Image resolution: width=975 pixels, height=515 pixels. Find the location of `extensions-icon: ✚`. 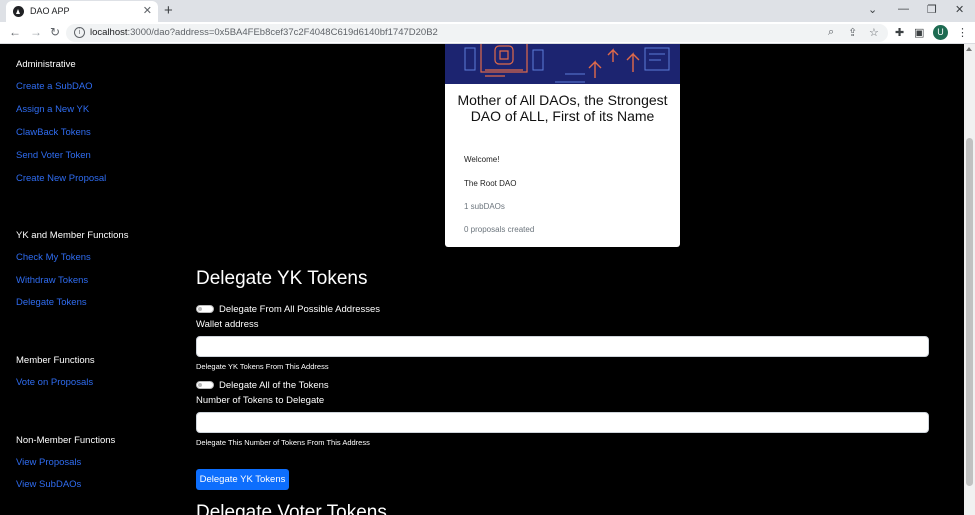

extensions-icon: ✚ is located at coordinates (899, 32).